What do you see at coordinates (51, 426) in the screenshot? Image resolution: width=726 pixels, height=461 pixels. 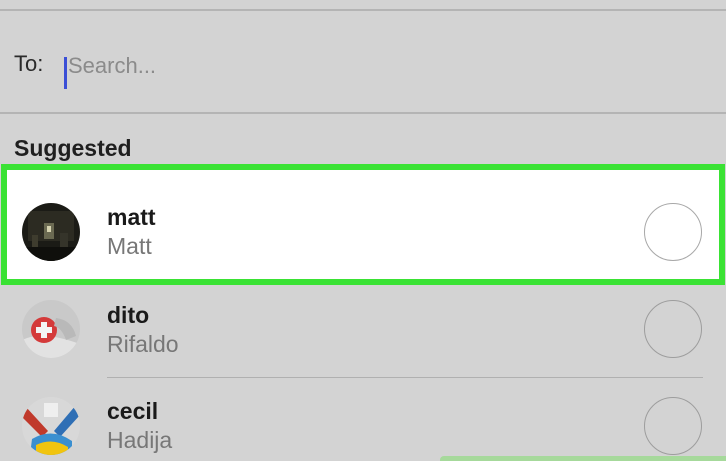 I see `avatar-sneakers-photo-icon` at bounding box center [51, 426].